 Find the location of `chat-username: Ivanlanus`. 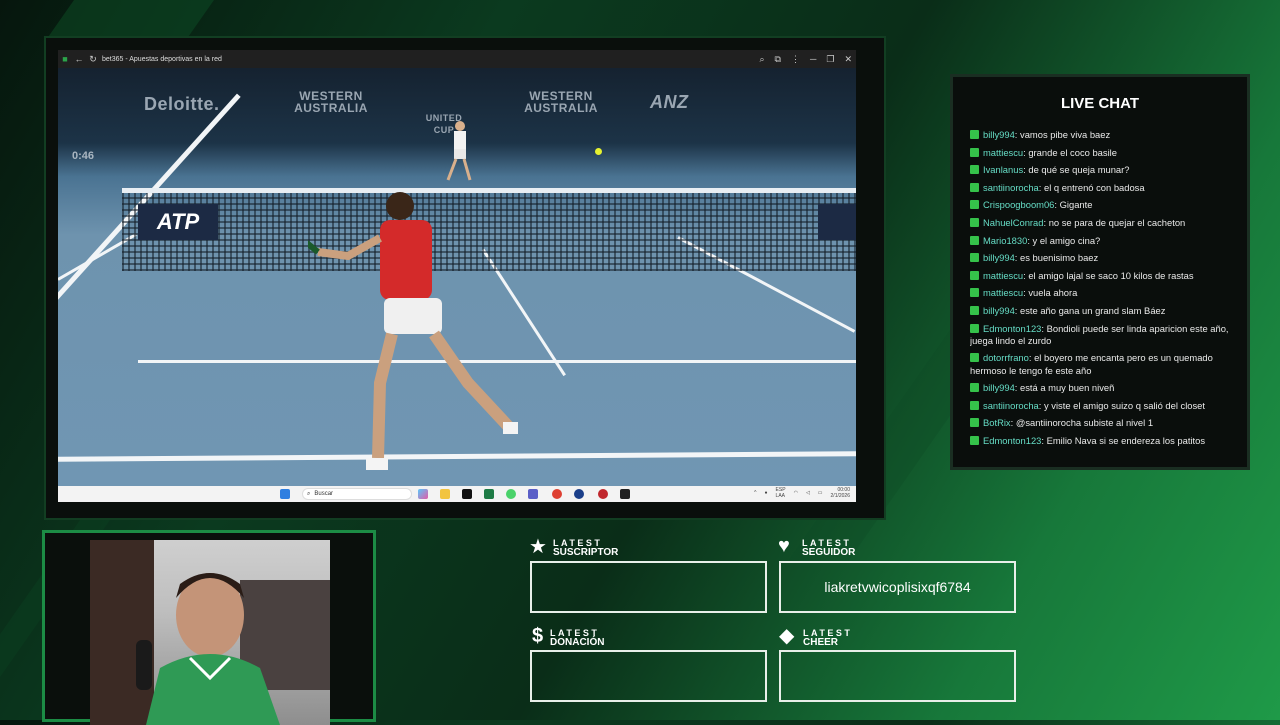

chat-username: Ivanlanus is located at coordinates (1003, 169).